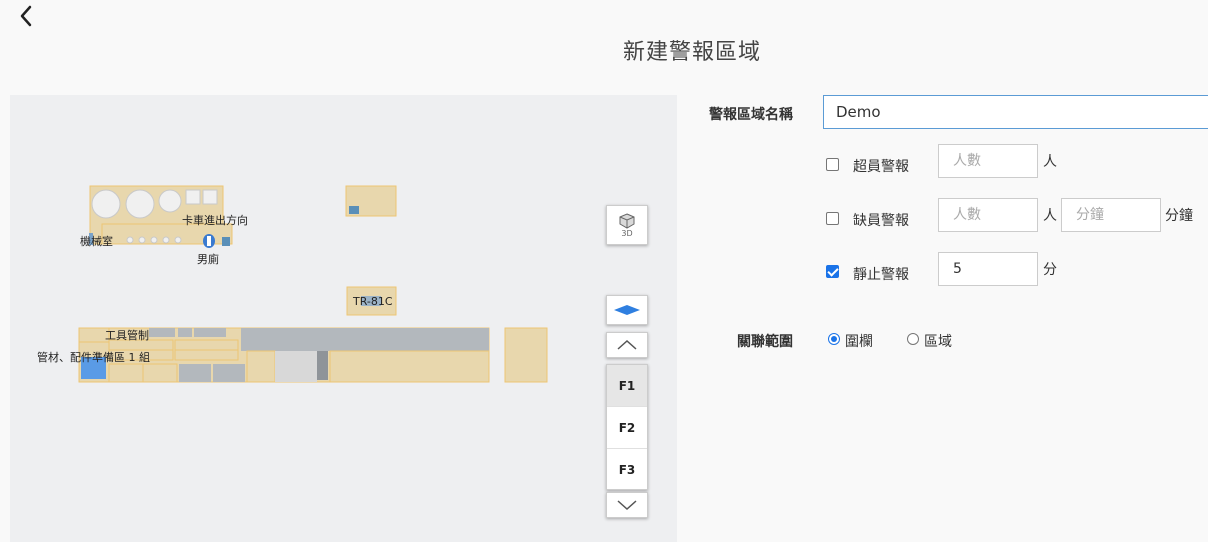 Image resolution: width=1208 pixels, height=542 pixels. I want to click on area-name-label: 警報區域名稱, so click(751, 115).